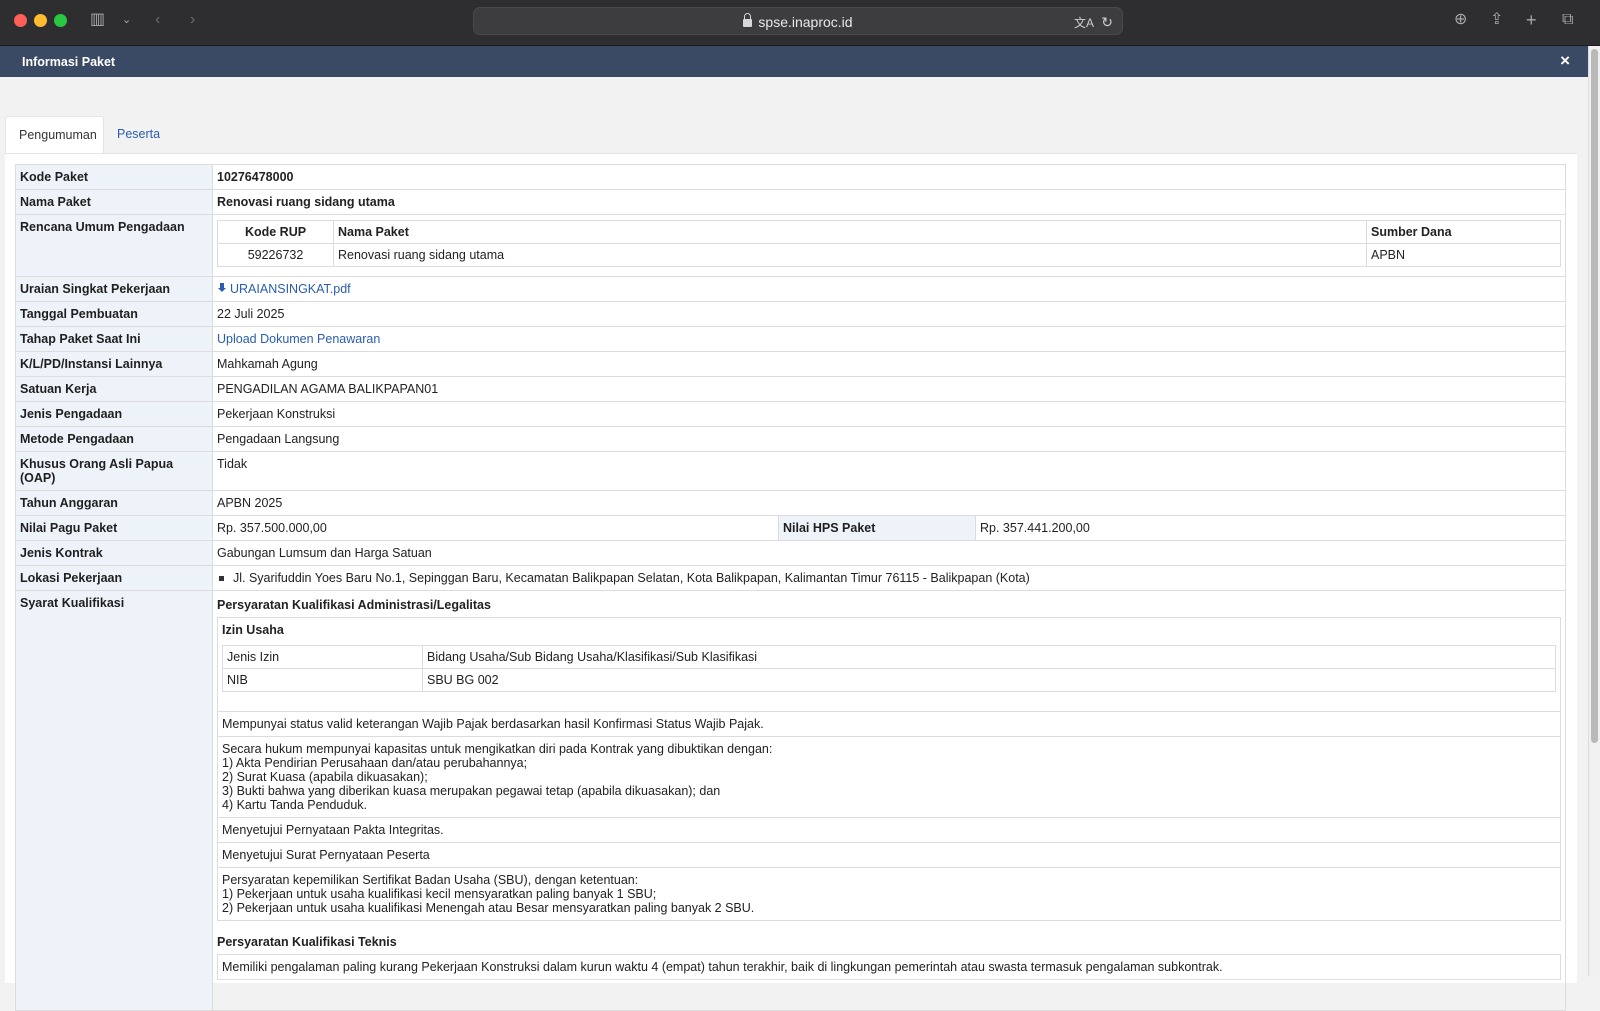 This screenshot has width=1600, height=1011. I want to click on label-instansi: K/L/PD/Instansi Lainnya, so click(114, 364).